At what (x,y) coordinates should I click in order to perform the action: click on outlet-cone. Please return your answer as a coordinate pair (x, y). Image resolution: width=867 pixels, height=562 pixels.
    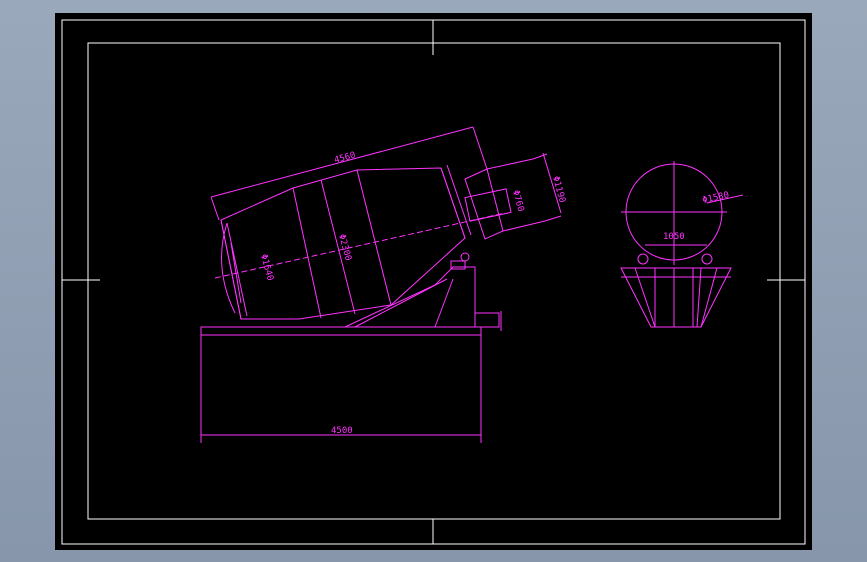
    Looking at the image, I should click on (484, 204).